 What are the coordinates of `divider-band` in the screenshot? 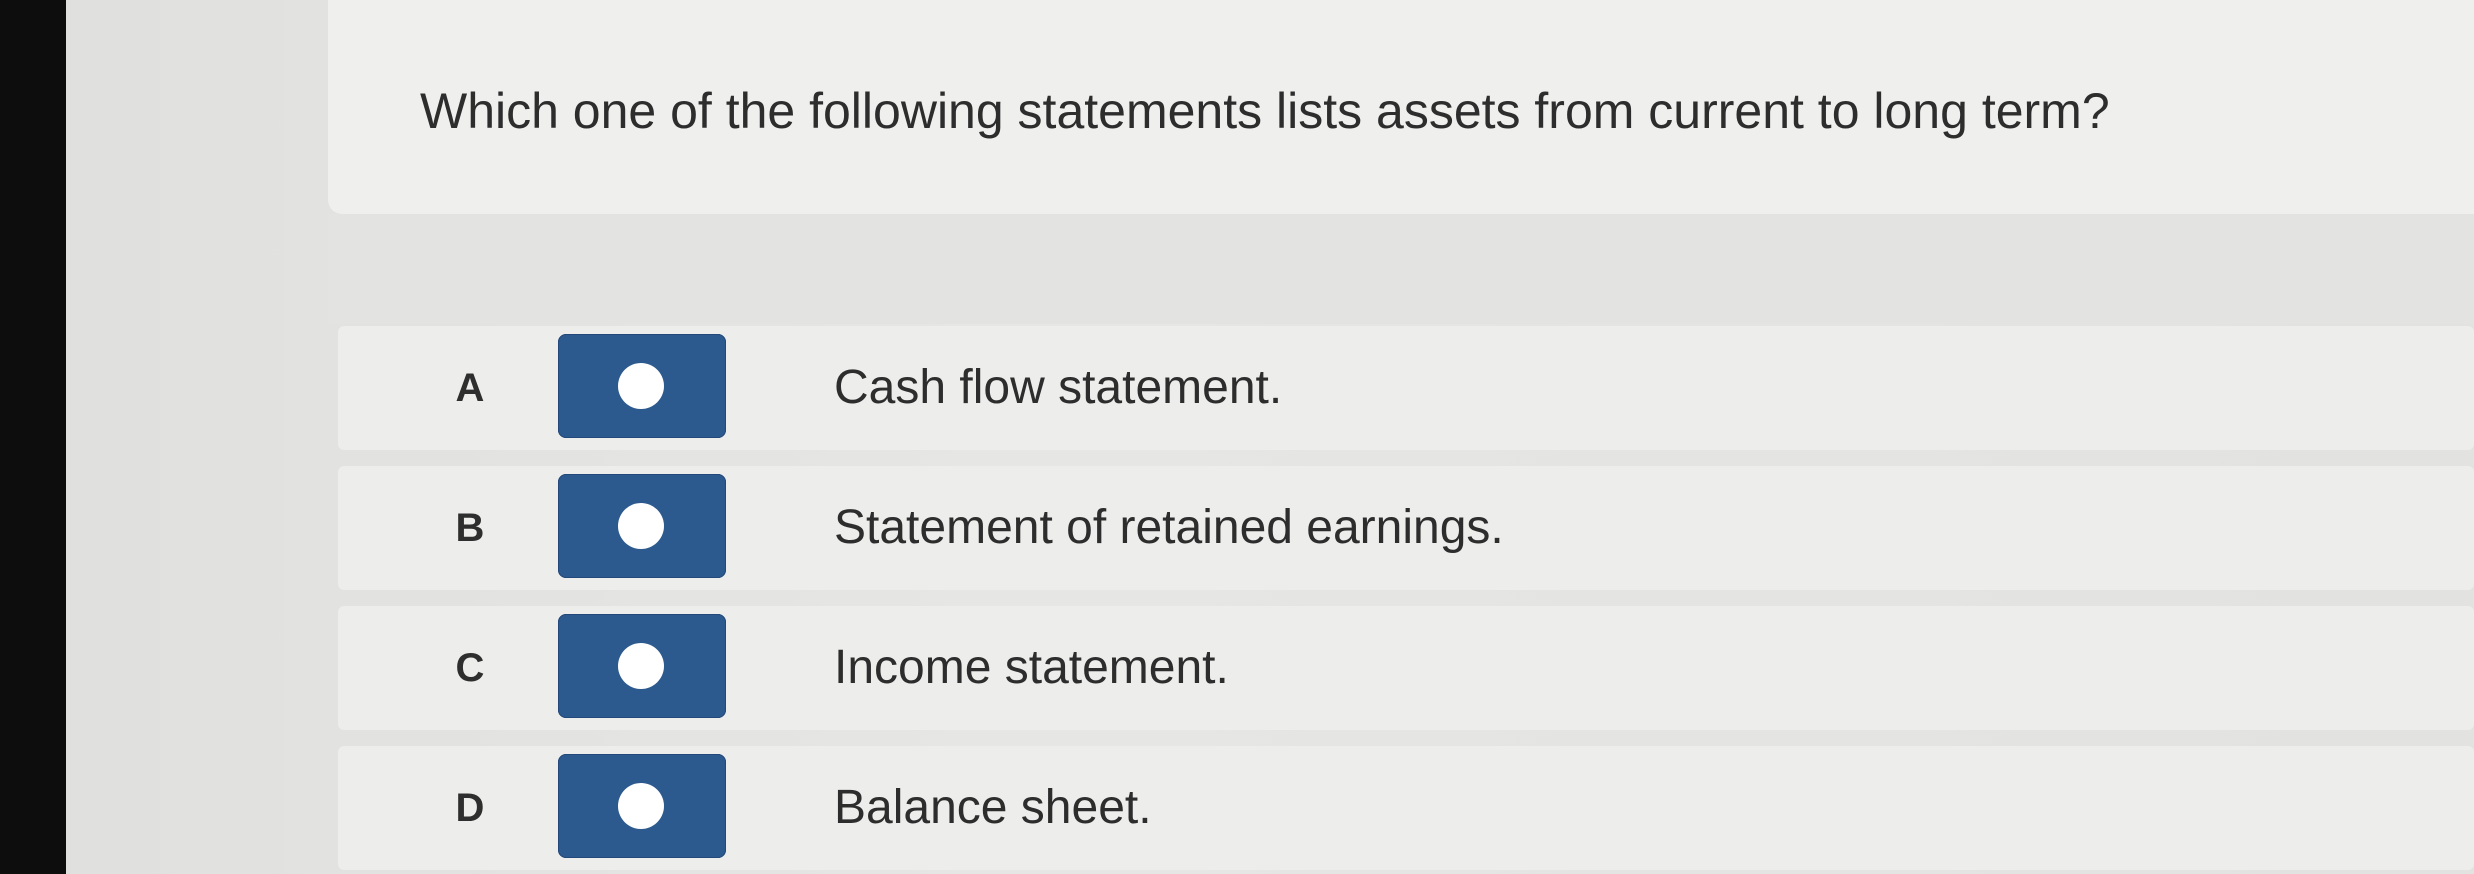 It's located at (1401, 269).